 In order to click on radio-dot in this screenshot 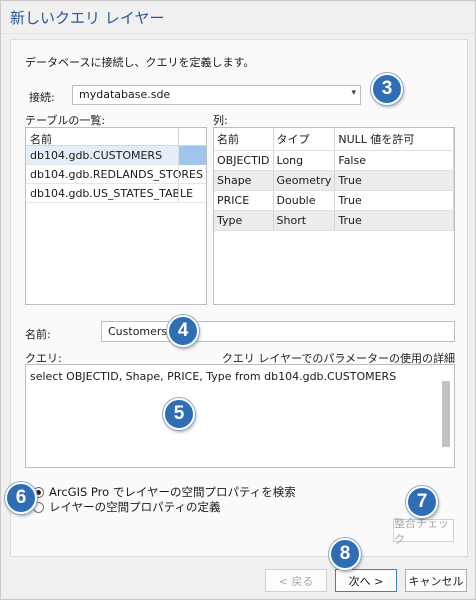, I will do `click(38, 492)`.